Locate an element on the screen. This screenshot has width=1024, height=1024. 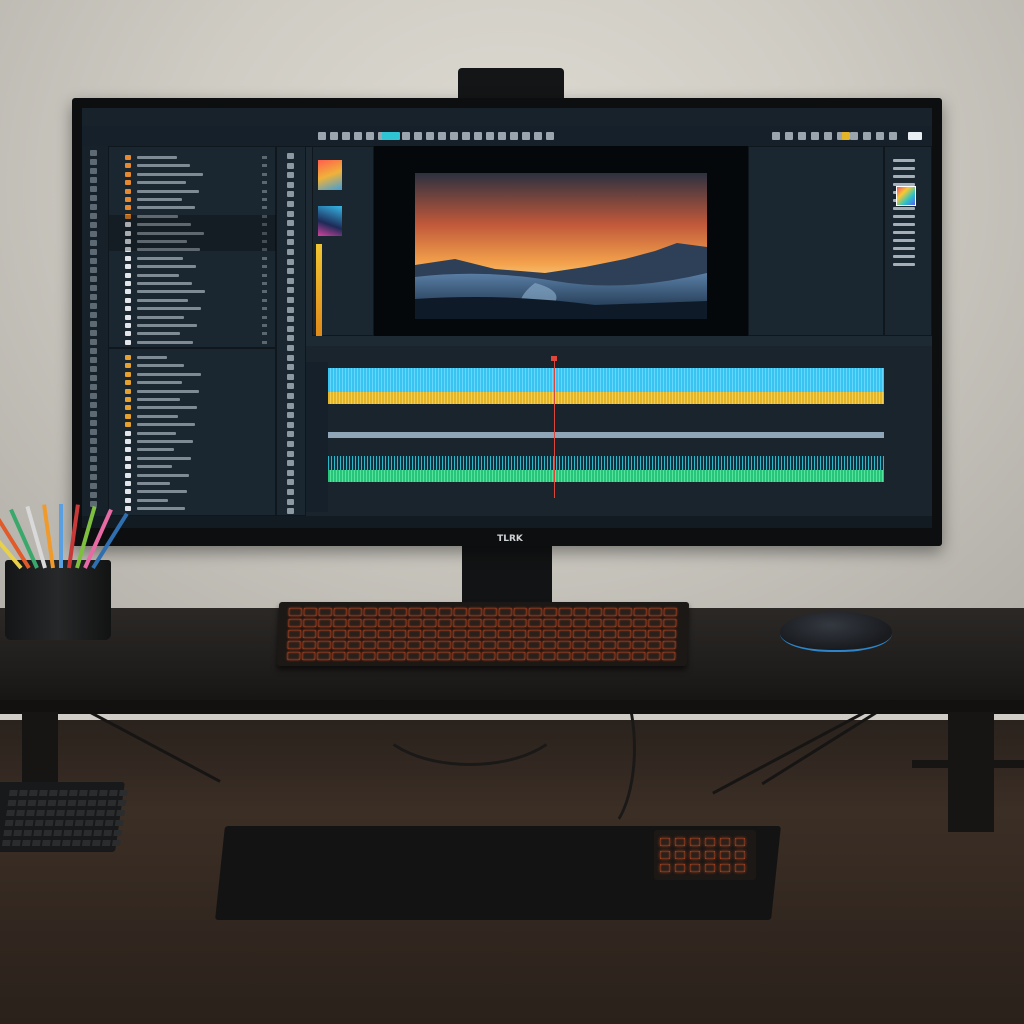
properties-panel is located at coordinates (908, 241).